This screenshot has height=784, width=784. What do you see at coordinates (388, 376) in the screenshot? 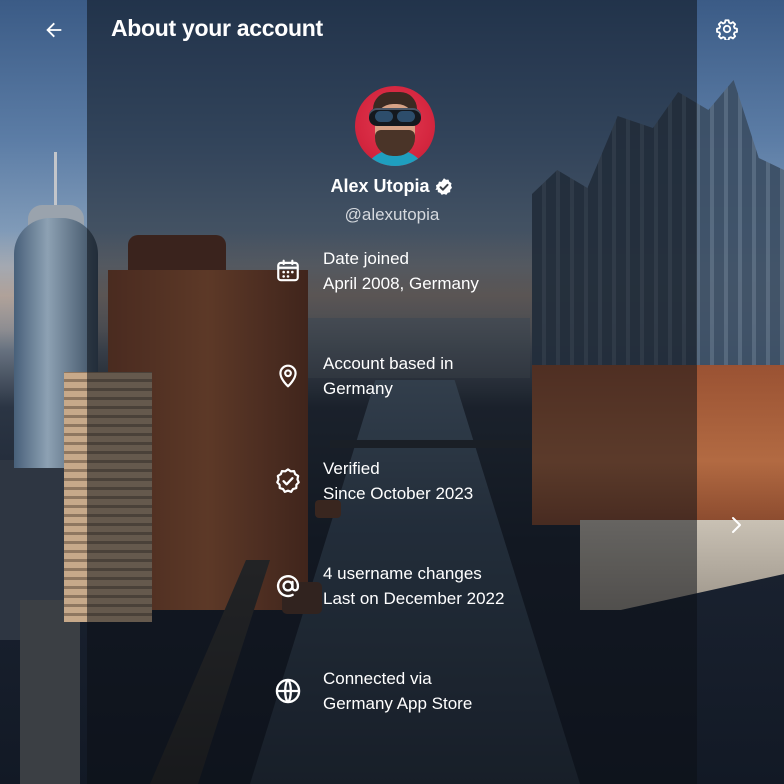
I see `account-based-in-item: Account based in Germany` at bounding box center [388, 376].